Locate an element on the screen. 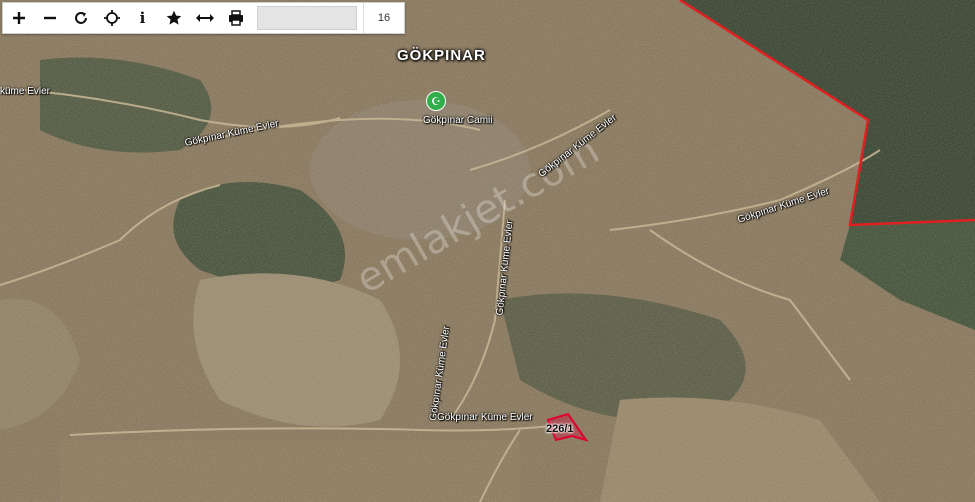  minus-icon is located at coordinates (49, 18).